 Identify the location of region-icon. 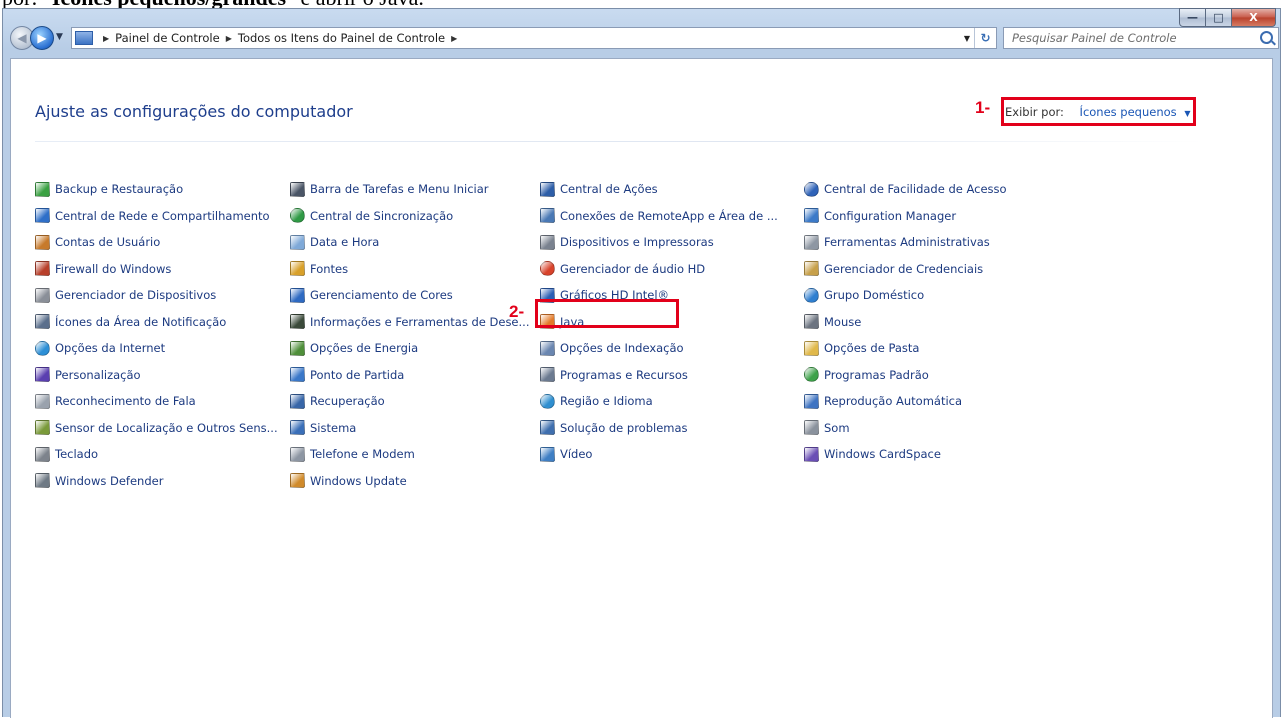
(547, 401).